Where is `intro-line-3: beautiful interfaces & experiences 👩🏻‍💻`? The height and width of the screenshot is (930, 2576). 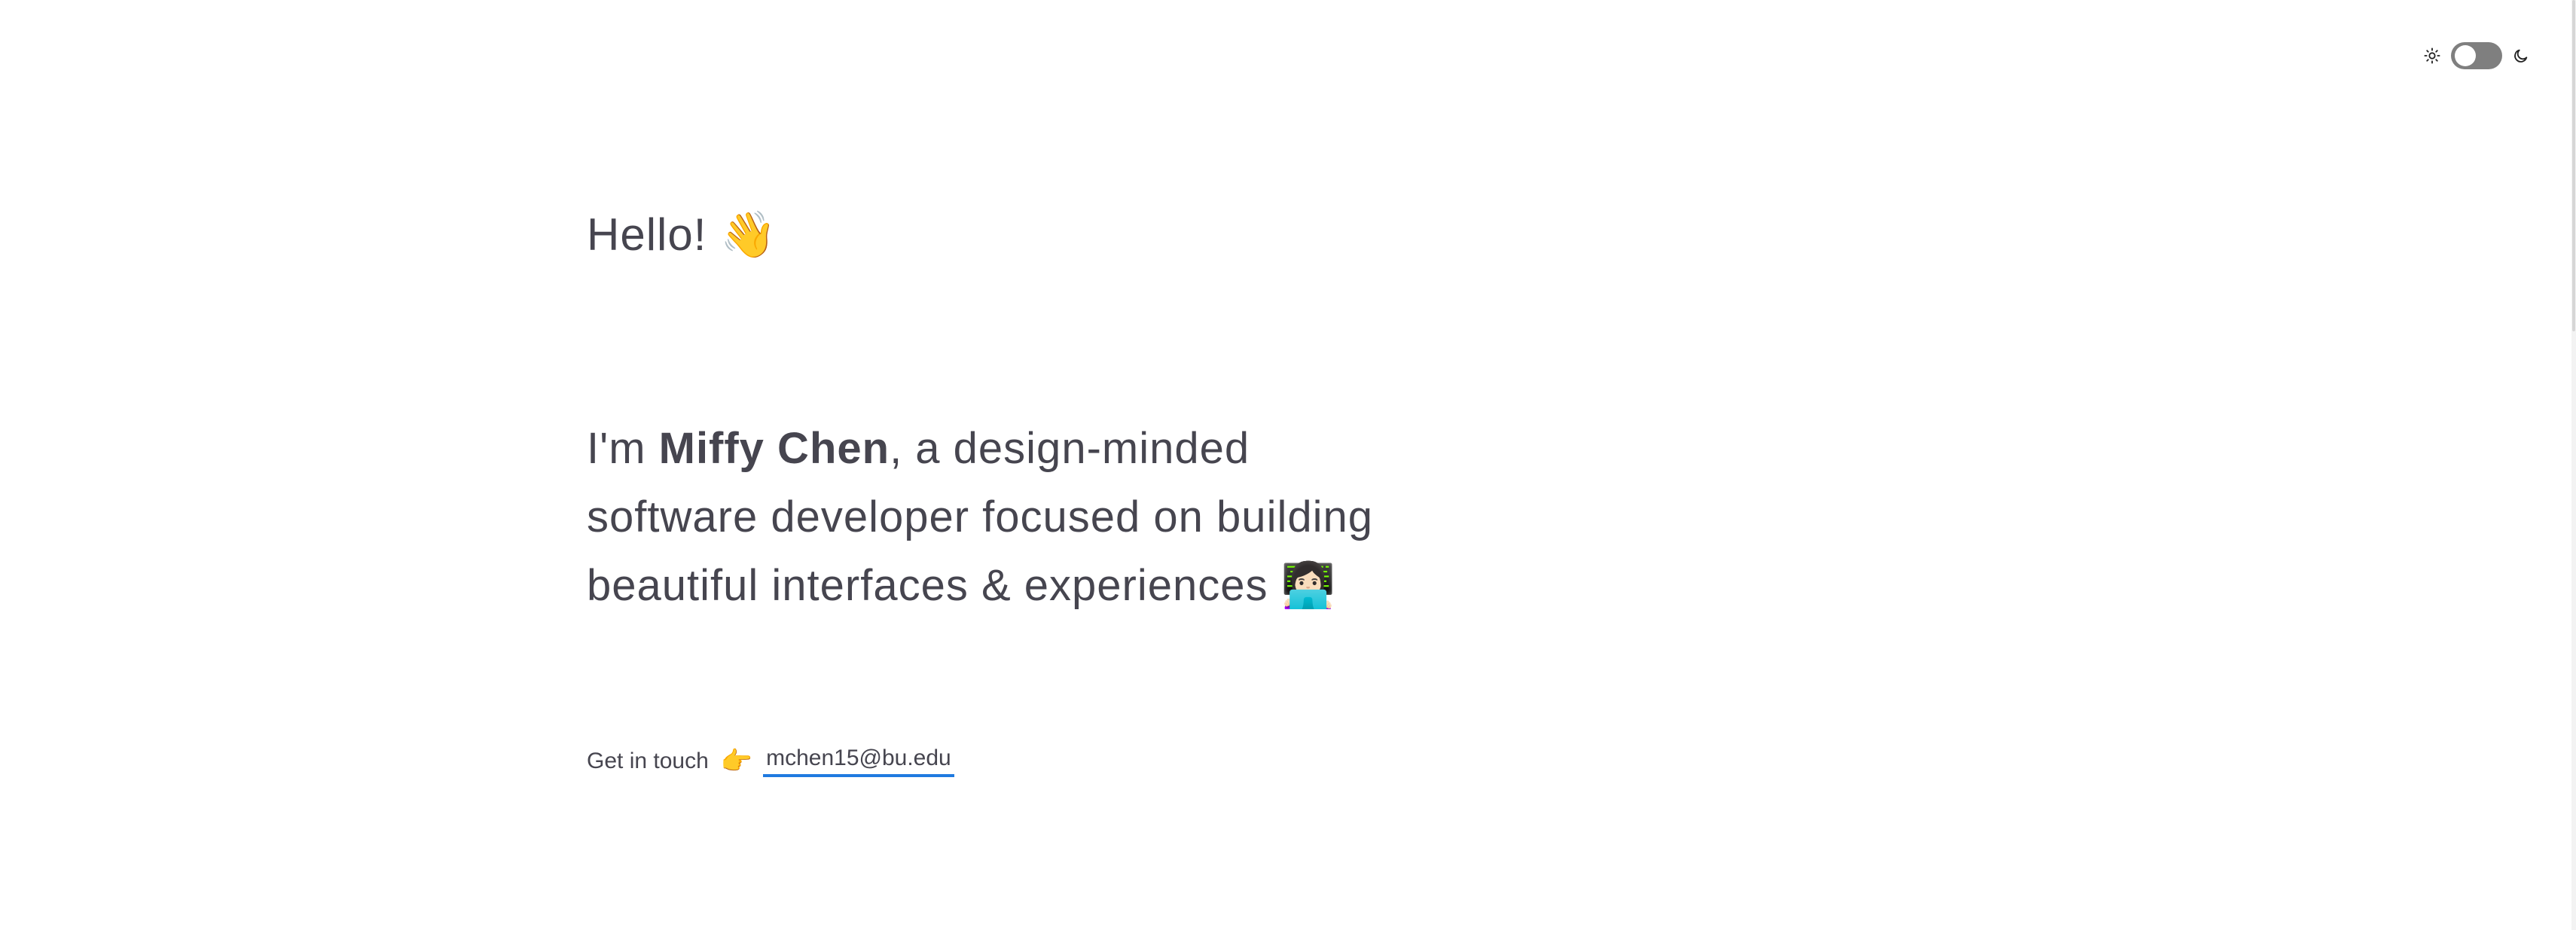
intro-line-3: beautiful interfaces & experiences 👩🏻‍💻 is located at coordinates (1020, 585).